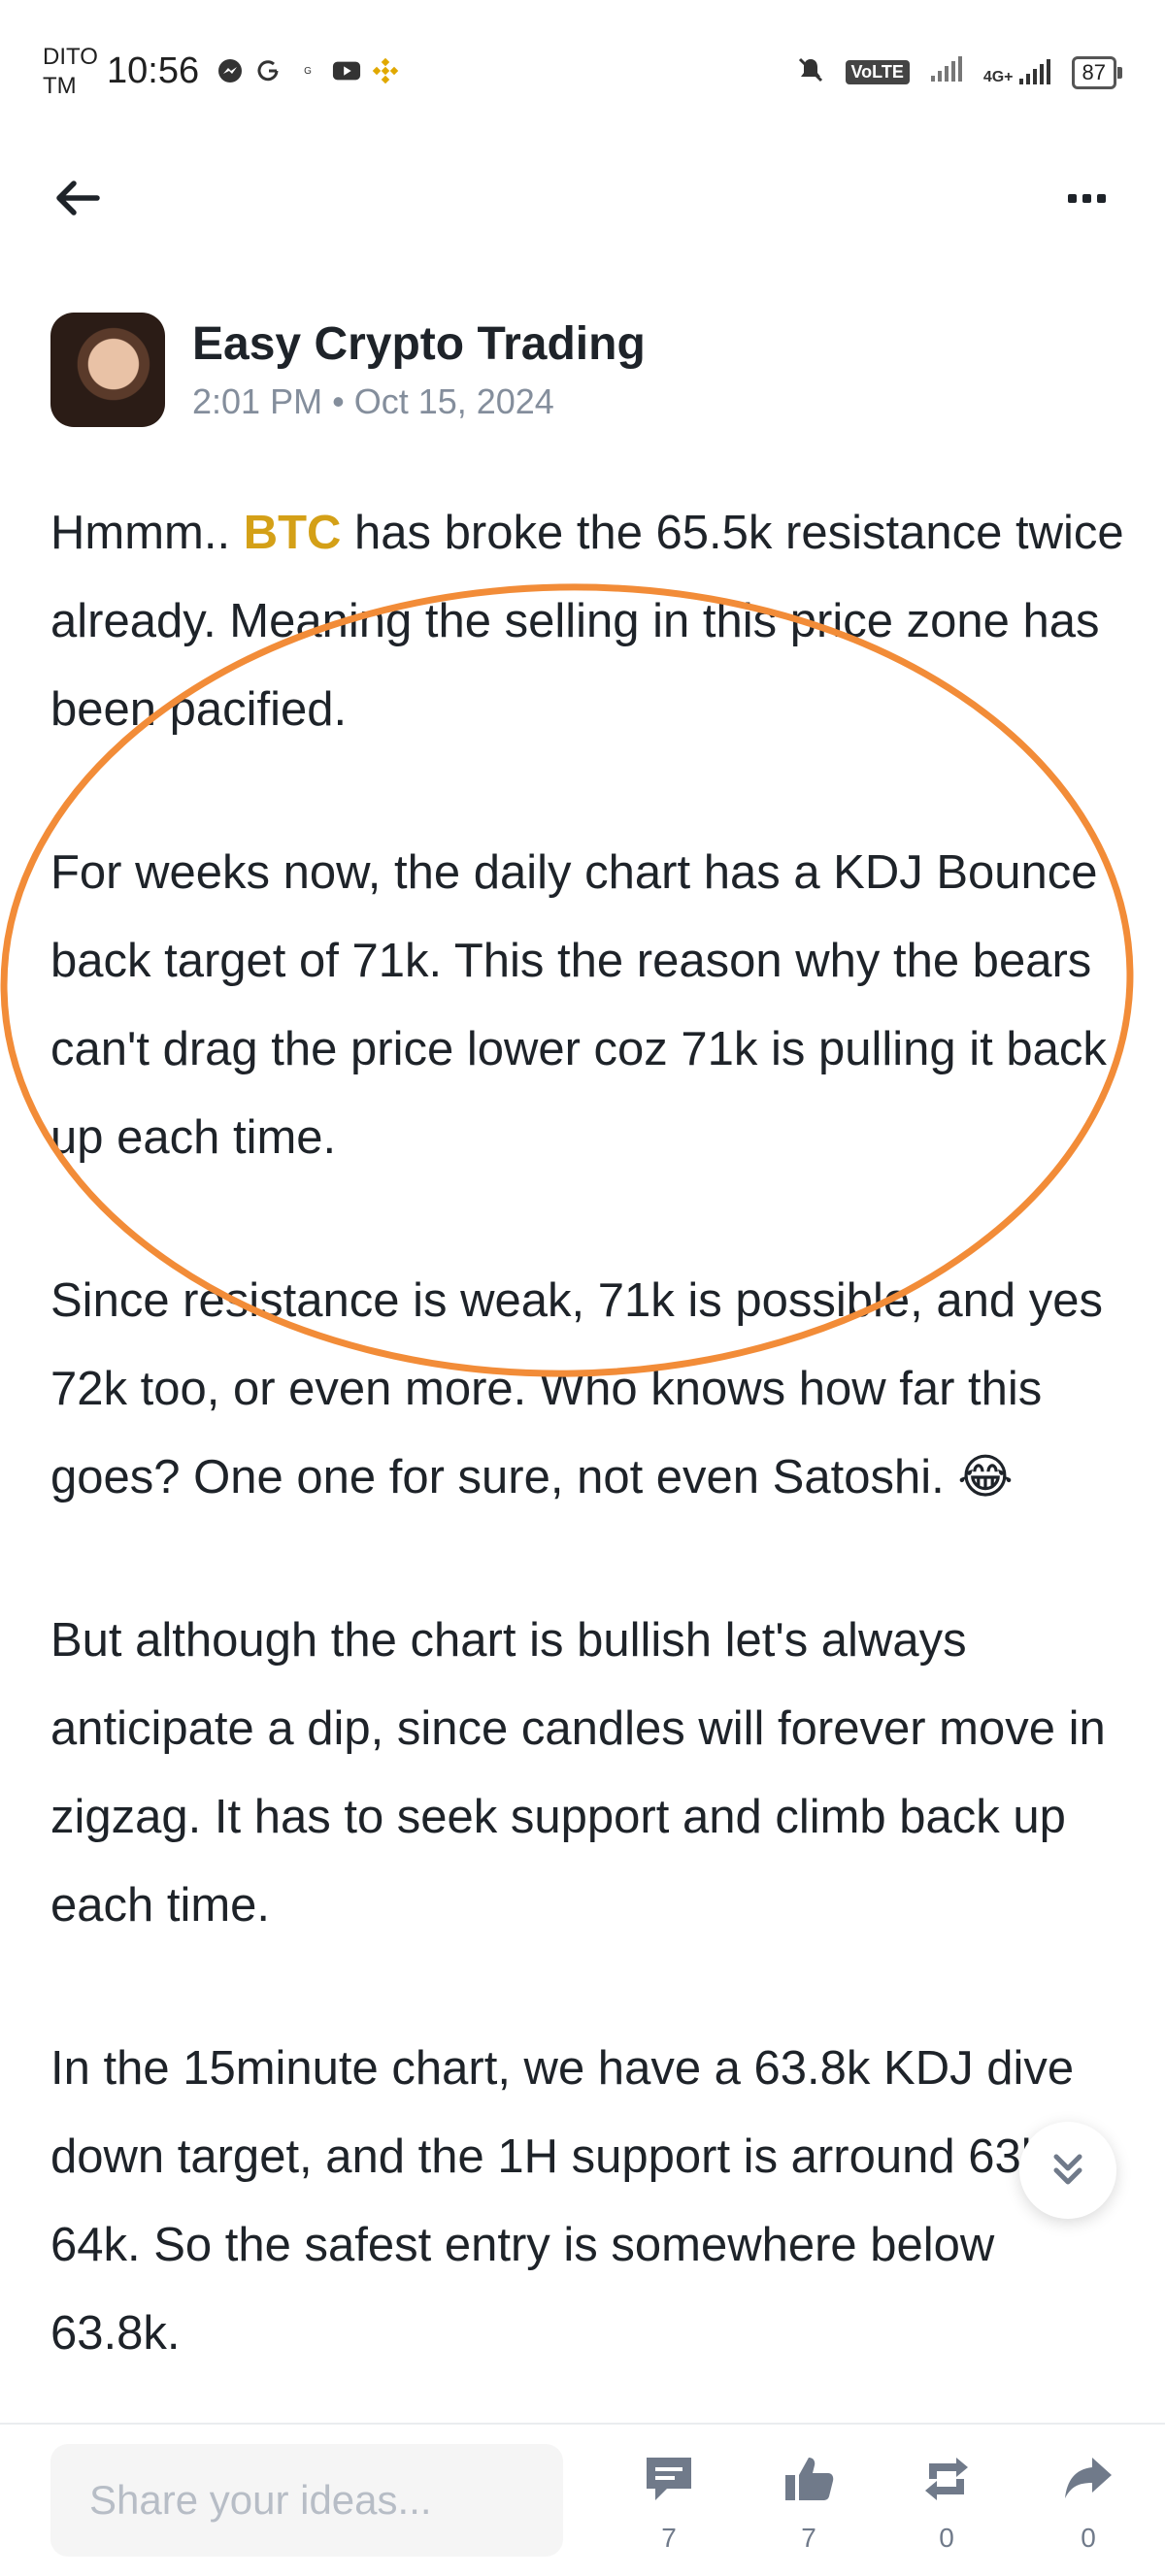 The image size is (1165, 2576). I want to click on comment-button: 7, so click(669, 2504).